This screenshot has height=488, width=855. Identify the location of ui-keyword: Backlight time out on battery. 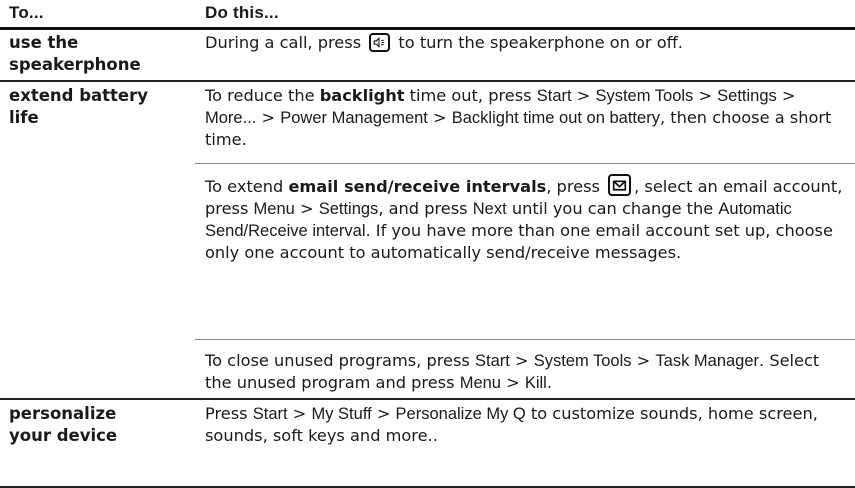
(555, 118).